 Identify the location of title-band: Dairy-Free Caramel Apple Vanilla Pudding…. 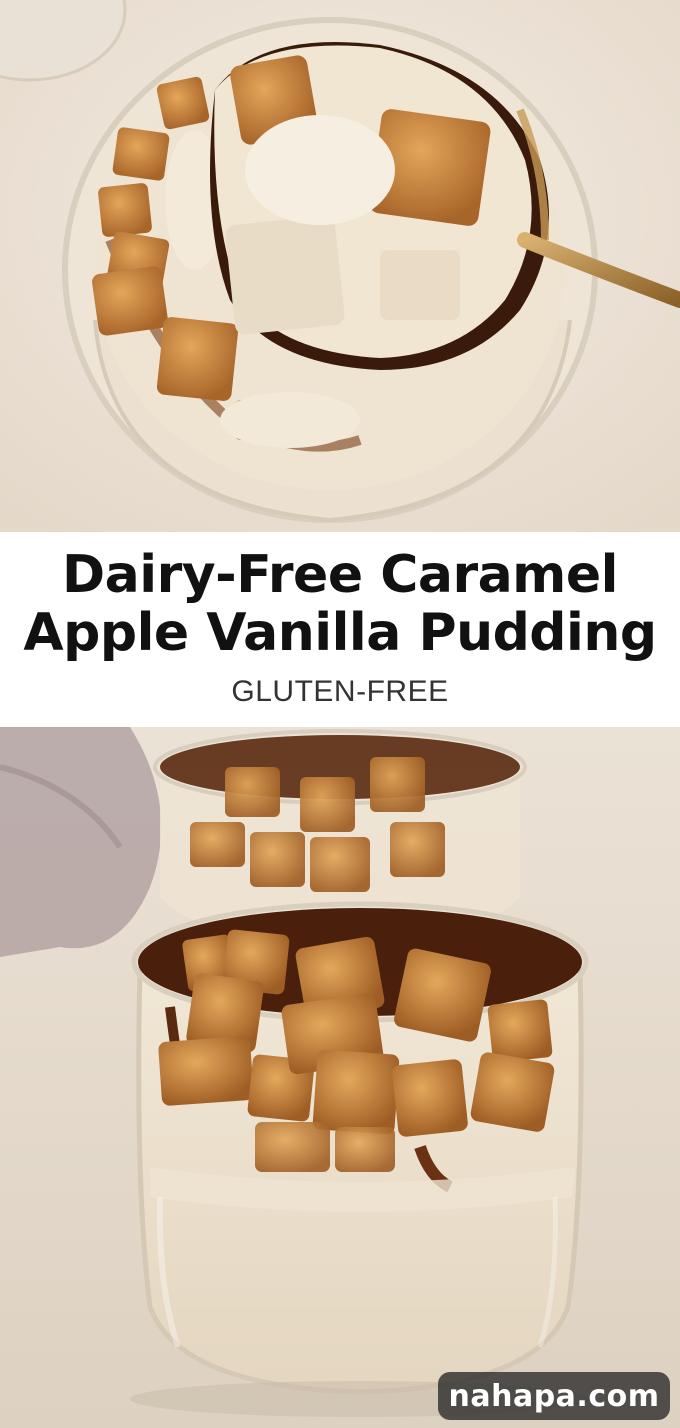
(340, 629).